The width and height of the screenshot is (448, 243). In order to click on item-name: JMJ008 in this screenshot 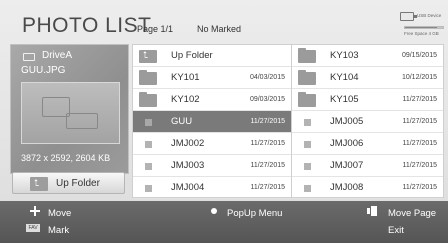, I will do `click(347, 187)`.